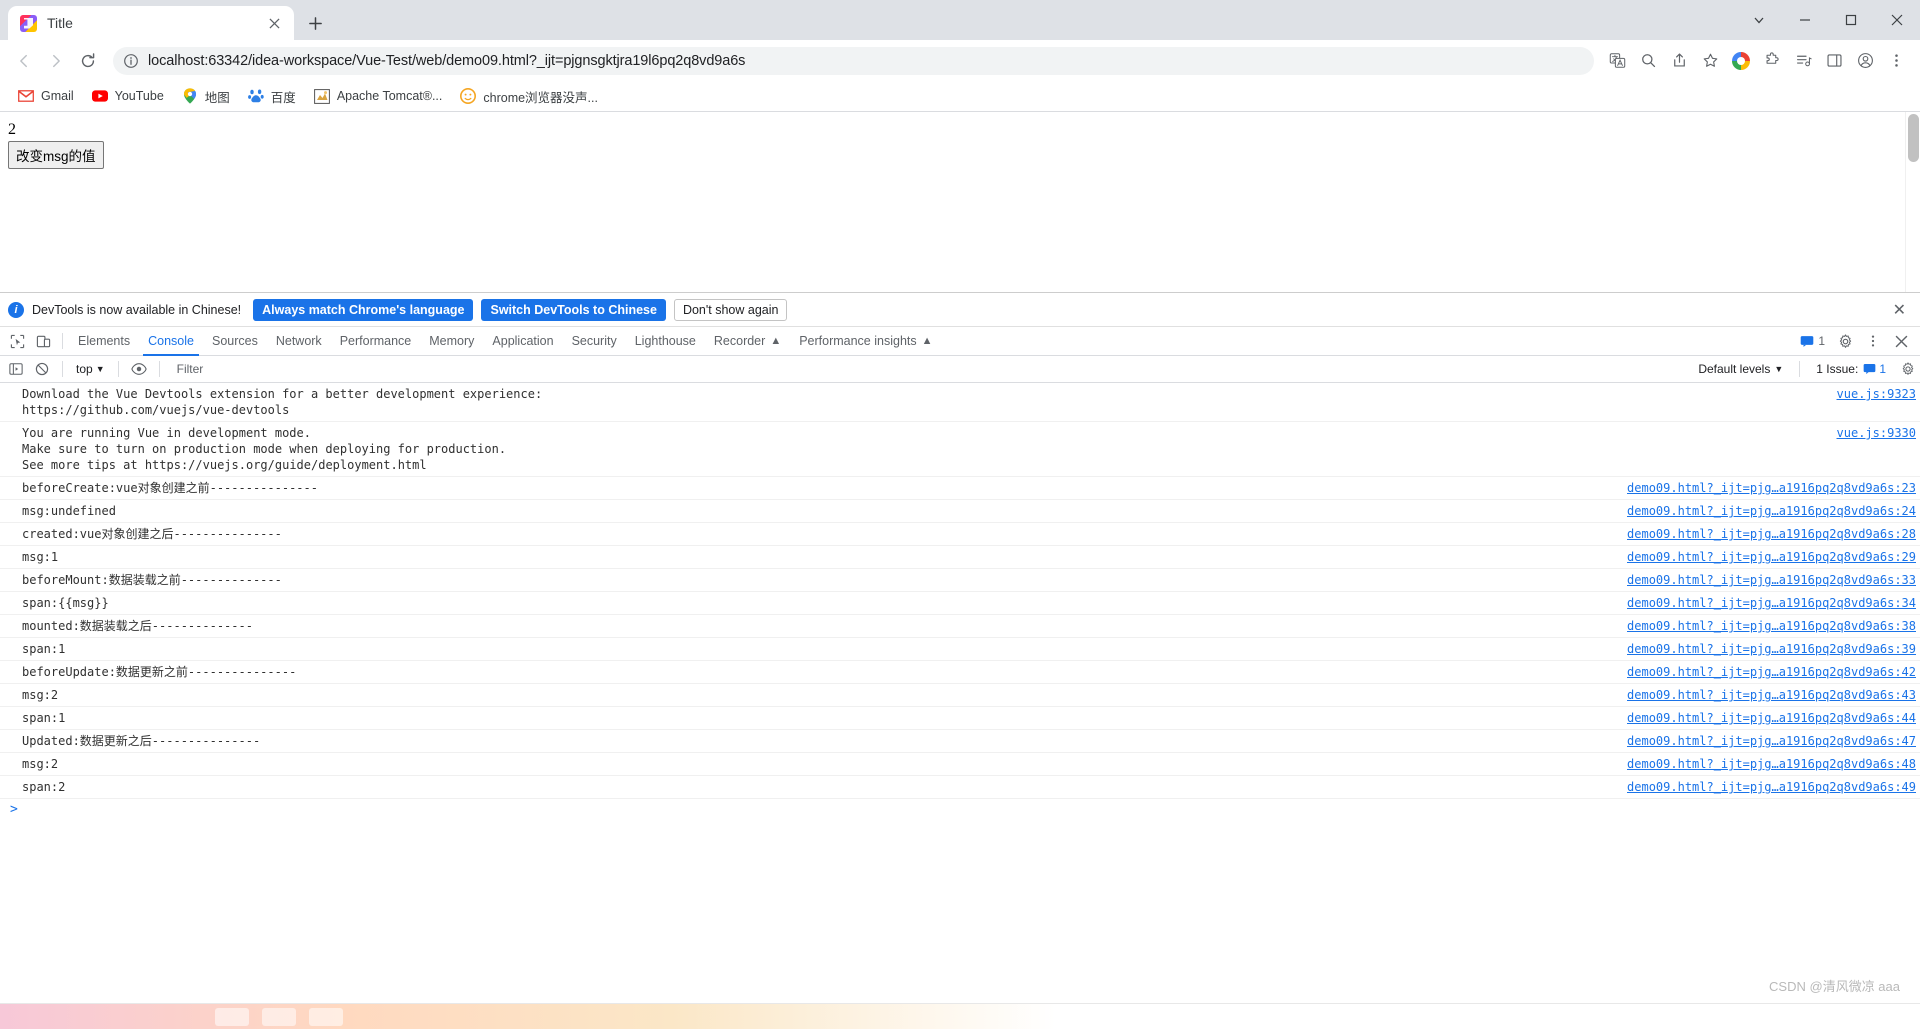 This screenshot has width=1920, height=1029. What do you see at coordinates (1771, 580) in the screenshot?
I see `console-source-link: demo09.html?_ijt=pjg…a1916pq2q8vd9a6s:33` at bounding box center [1771, 580].